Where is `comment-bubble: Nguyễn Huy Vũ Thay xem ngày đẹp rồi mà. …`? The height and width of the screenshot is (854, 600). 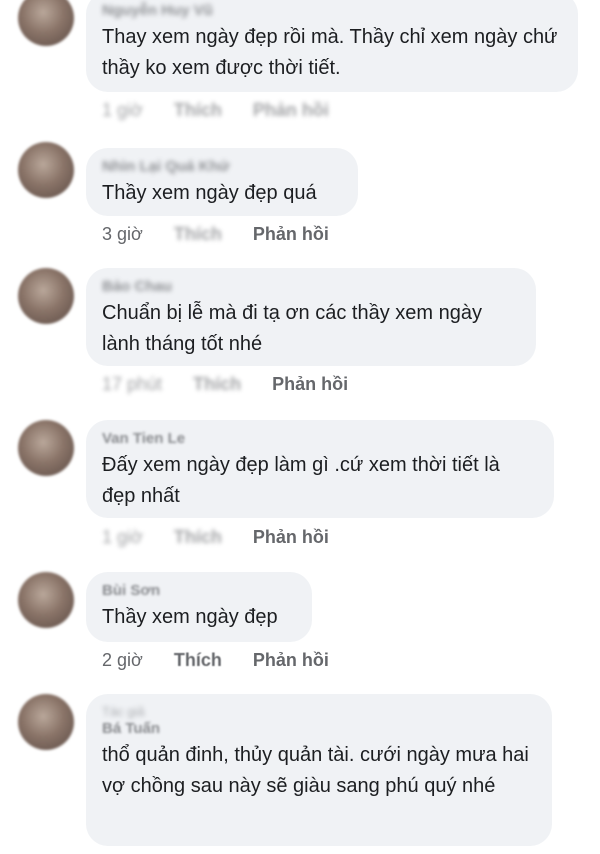
comment-bubble: Nguyễn Huy Vũ Thay xem ngày đẹp rồi mà. … is located at coordinates (332, 46).